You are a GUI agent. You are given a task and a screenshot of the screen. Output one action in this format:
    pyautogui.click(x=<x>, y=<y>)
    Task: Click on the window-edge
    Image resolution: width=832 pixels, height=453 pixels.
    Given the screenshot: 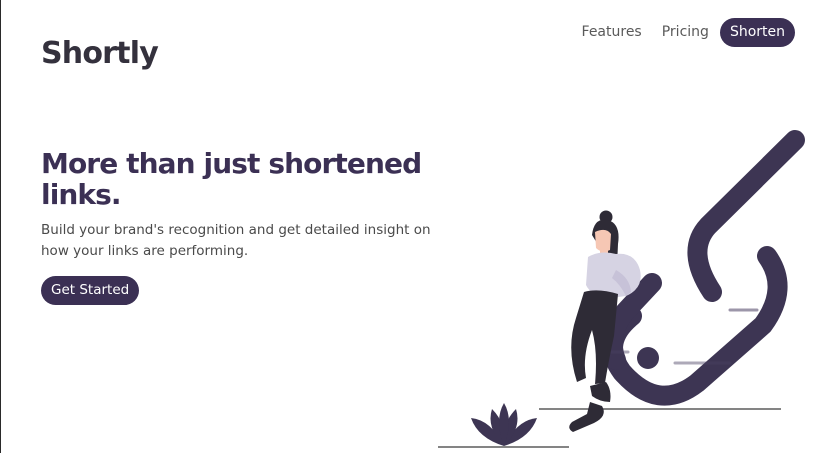 What is the action you would take?
    pyautogui.click(x=0, y=226)
    